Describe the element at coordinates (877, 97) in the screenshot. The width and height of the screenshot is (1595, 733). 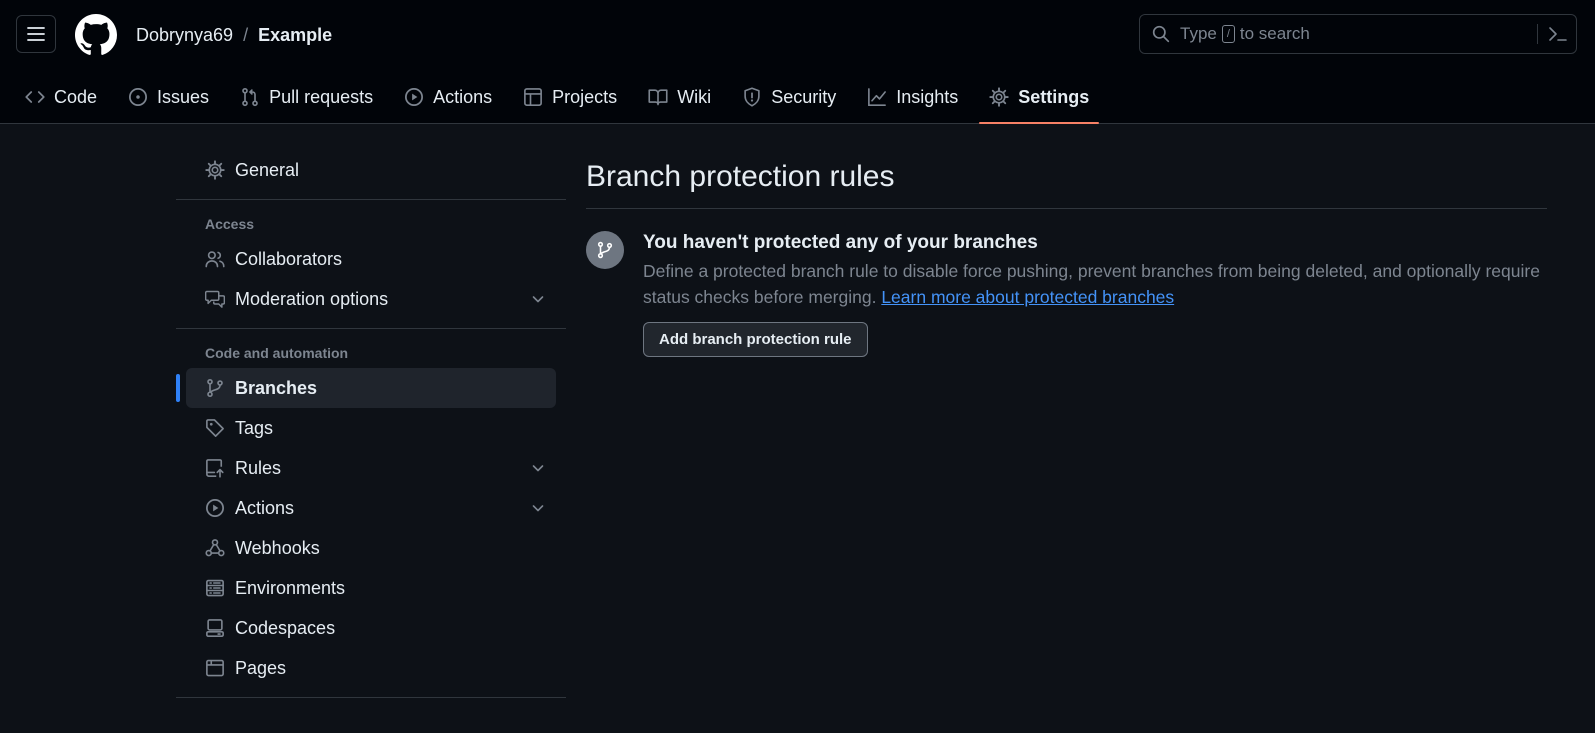
I see `graph-icon` at that location.